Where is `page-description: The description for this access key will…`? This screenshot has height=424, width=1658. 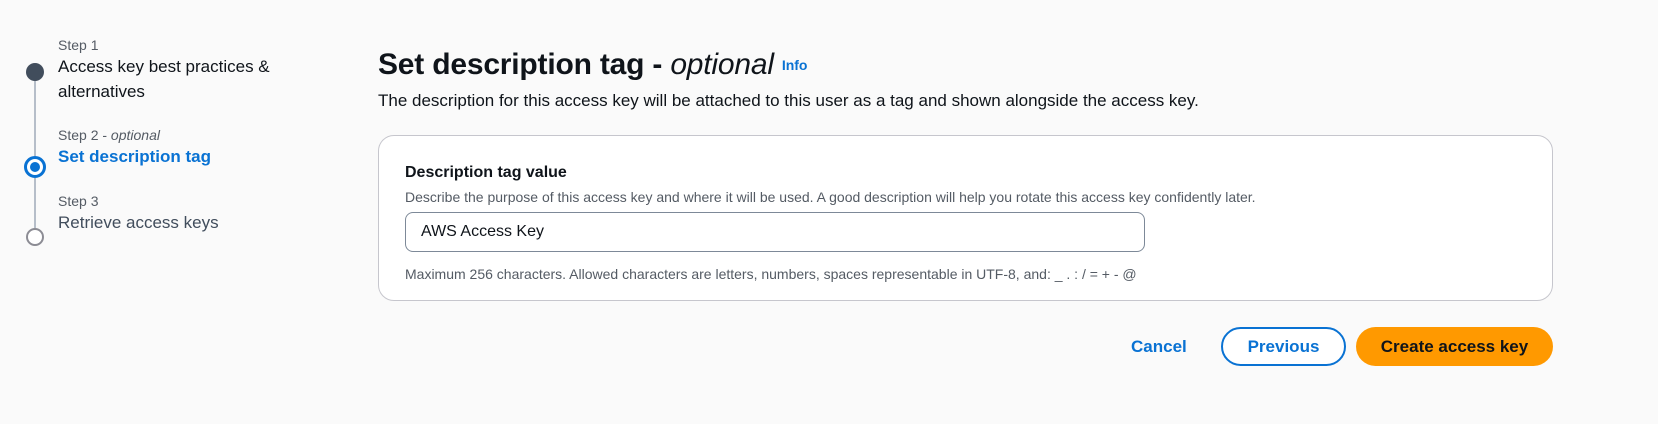 page-description: The description for this access key will… is located at coordinates (788, 100).